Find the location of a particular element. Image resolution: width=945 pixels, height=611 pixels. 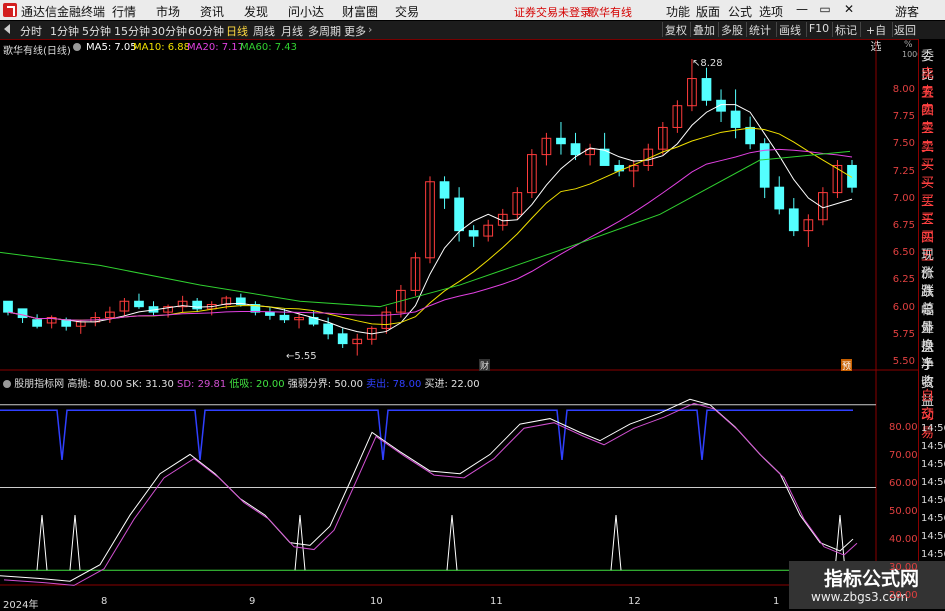

tab-60min: 60分钟 is located at coordinates (206, 31).